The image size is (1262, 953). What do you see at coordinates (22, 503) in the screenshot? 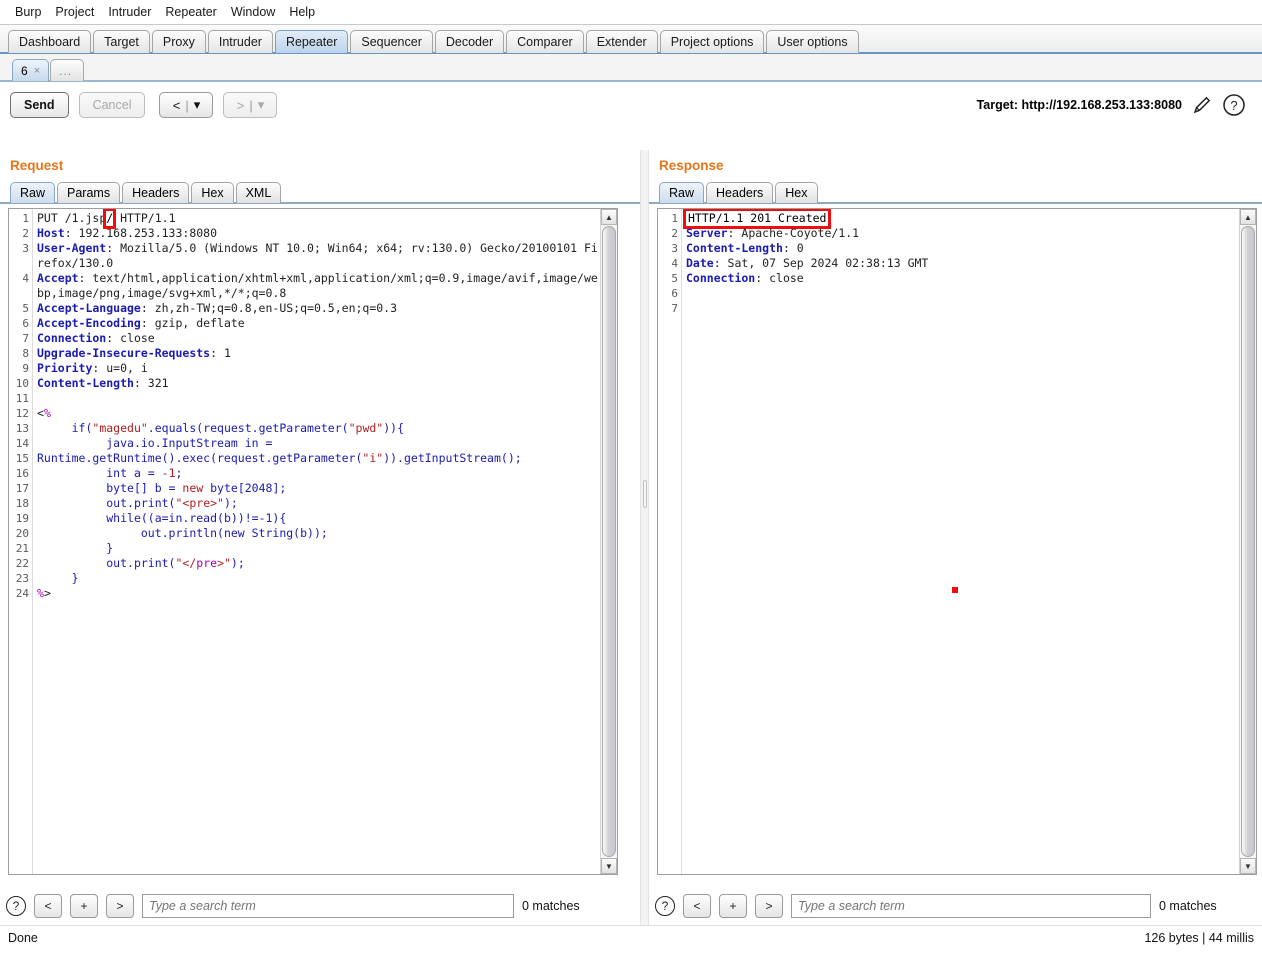
I see `line-number: 18` at bounding box center [22, 503].